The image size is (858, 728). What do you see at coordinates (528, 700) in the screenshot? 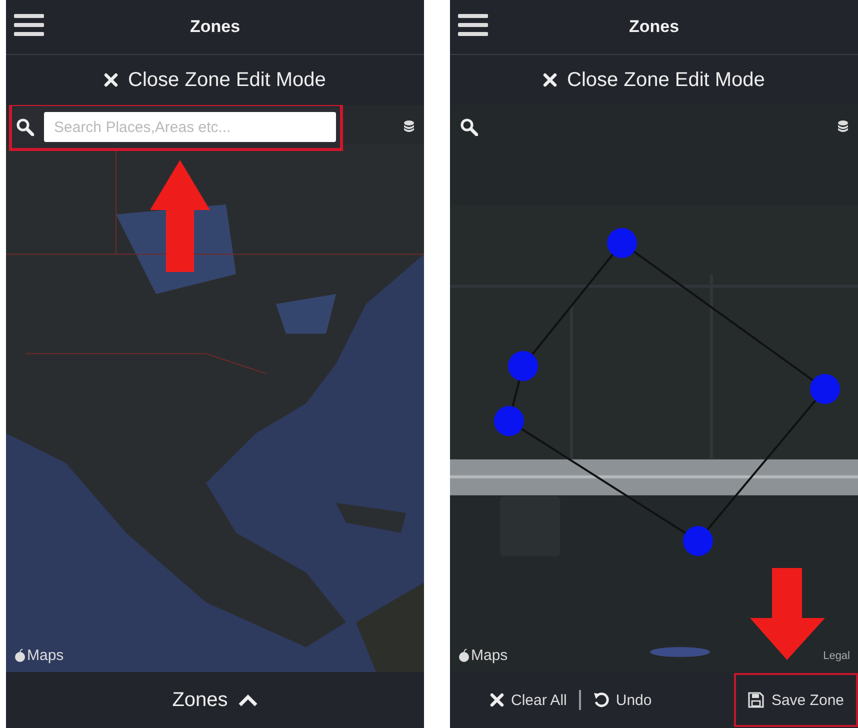
I see `toolbar-button: Clear All` at bounding box center [528, 700].